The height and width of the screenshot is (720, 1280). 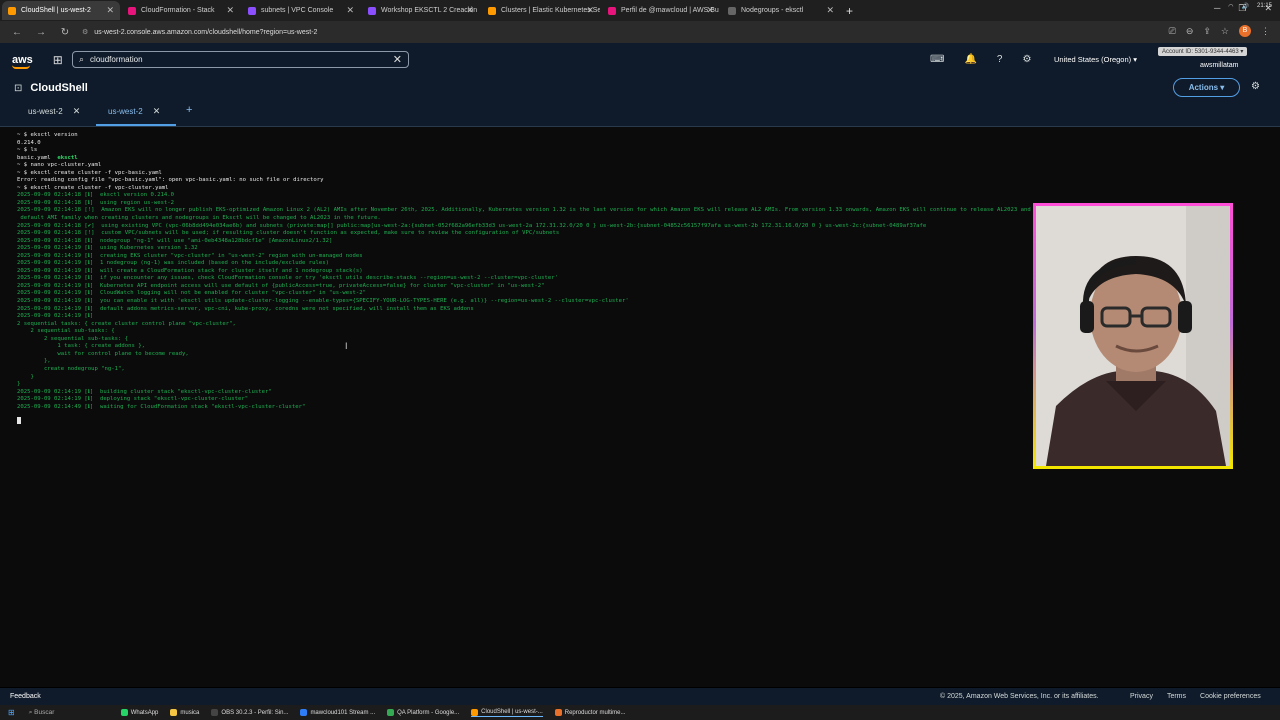 What do you see at coordinates (1265, 31) in the screenshot?
I see `menu-kebab-icon: ⋮` at bounding box center [1265, 31].